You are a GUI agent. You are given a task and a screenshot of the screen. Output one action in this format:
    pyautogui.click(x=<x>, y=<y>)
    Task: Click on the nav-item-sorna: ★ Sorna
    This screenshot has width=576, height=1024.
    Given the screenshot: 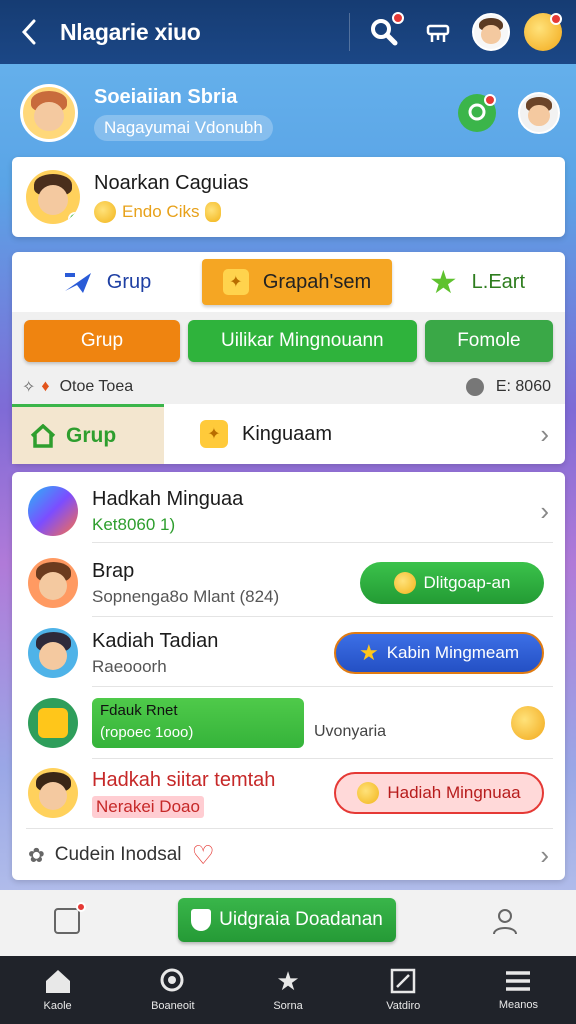 What is the action you would take?
    pyautogui.click(x=287, y=990)
    